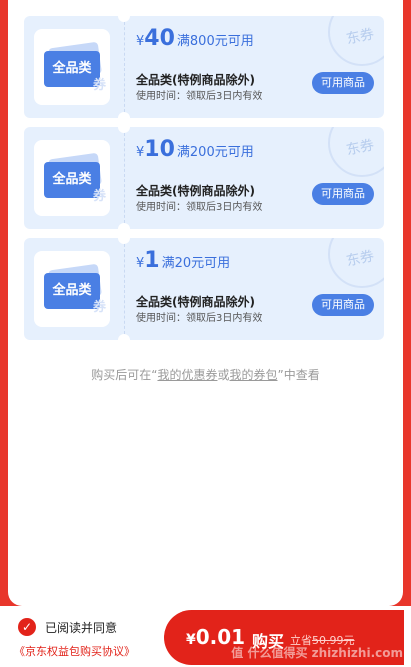  I want to click on checkmark-icon: ✓, so click(27, 627).